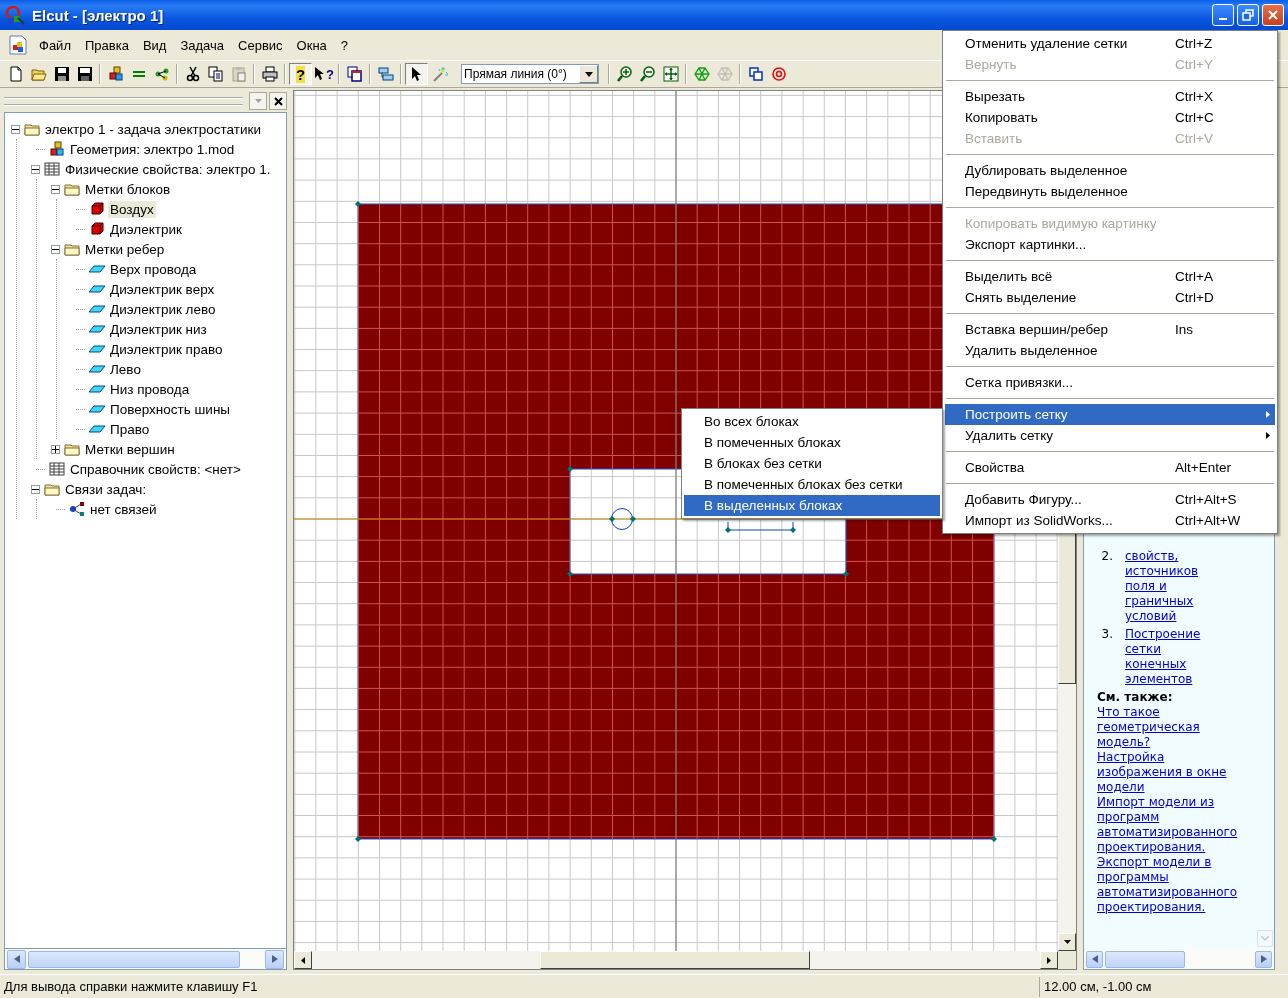 The image size is (1288, 998). Describe the element at coordinates (1110, 414) in the screenshot. I see `menu-item: Построить сетку` at that location.